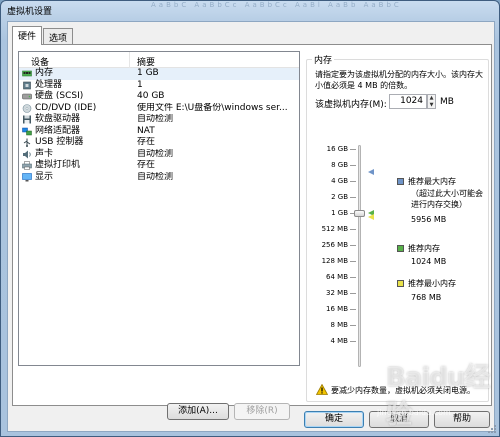  I want to click on device-row: 声卡 自动检测, so click(159, 155).